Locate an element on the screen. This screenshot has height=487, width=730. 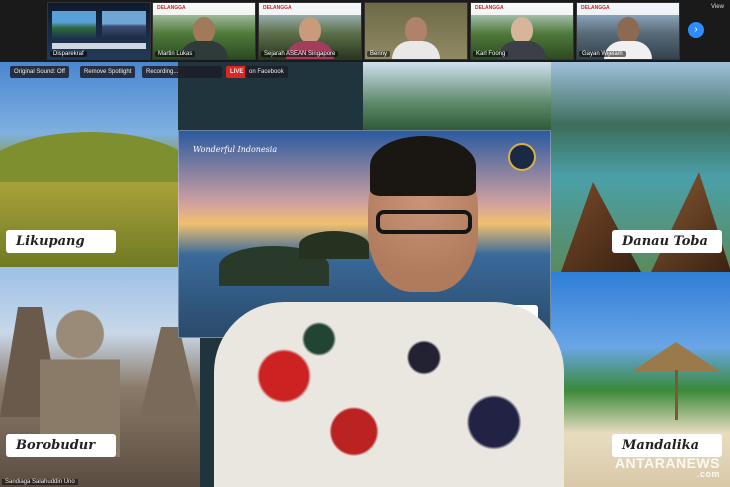
participant-name: Martin Lukas is located at coordinates (175, 54).